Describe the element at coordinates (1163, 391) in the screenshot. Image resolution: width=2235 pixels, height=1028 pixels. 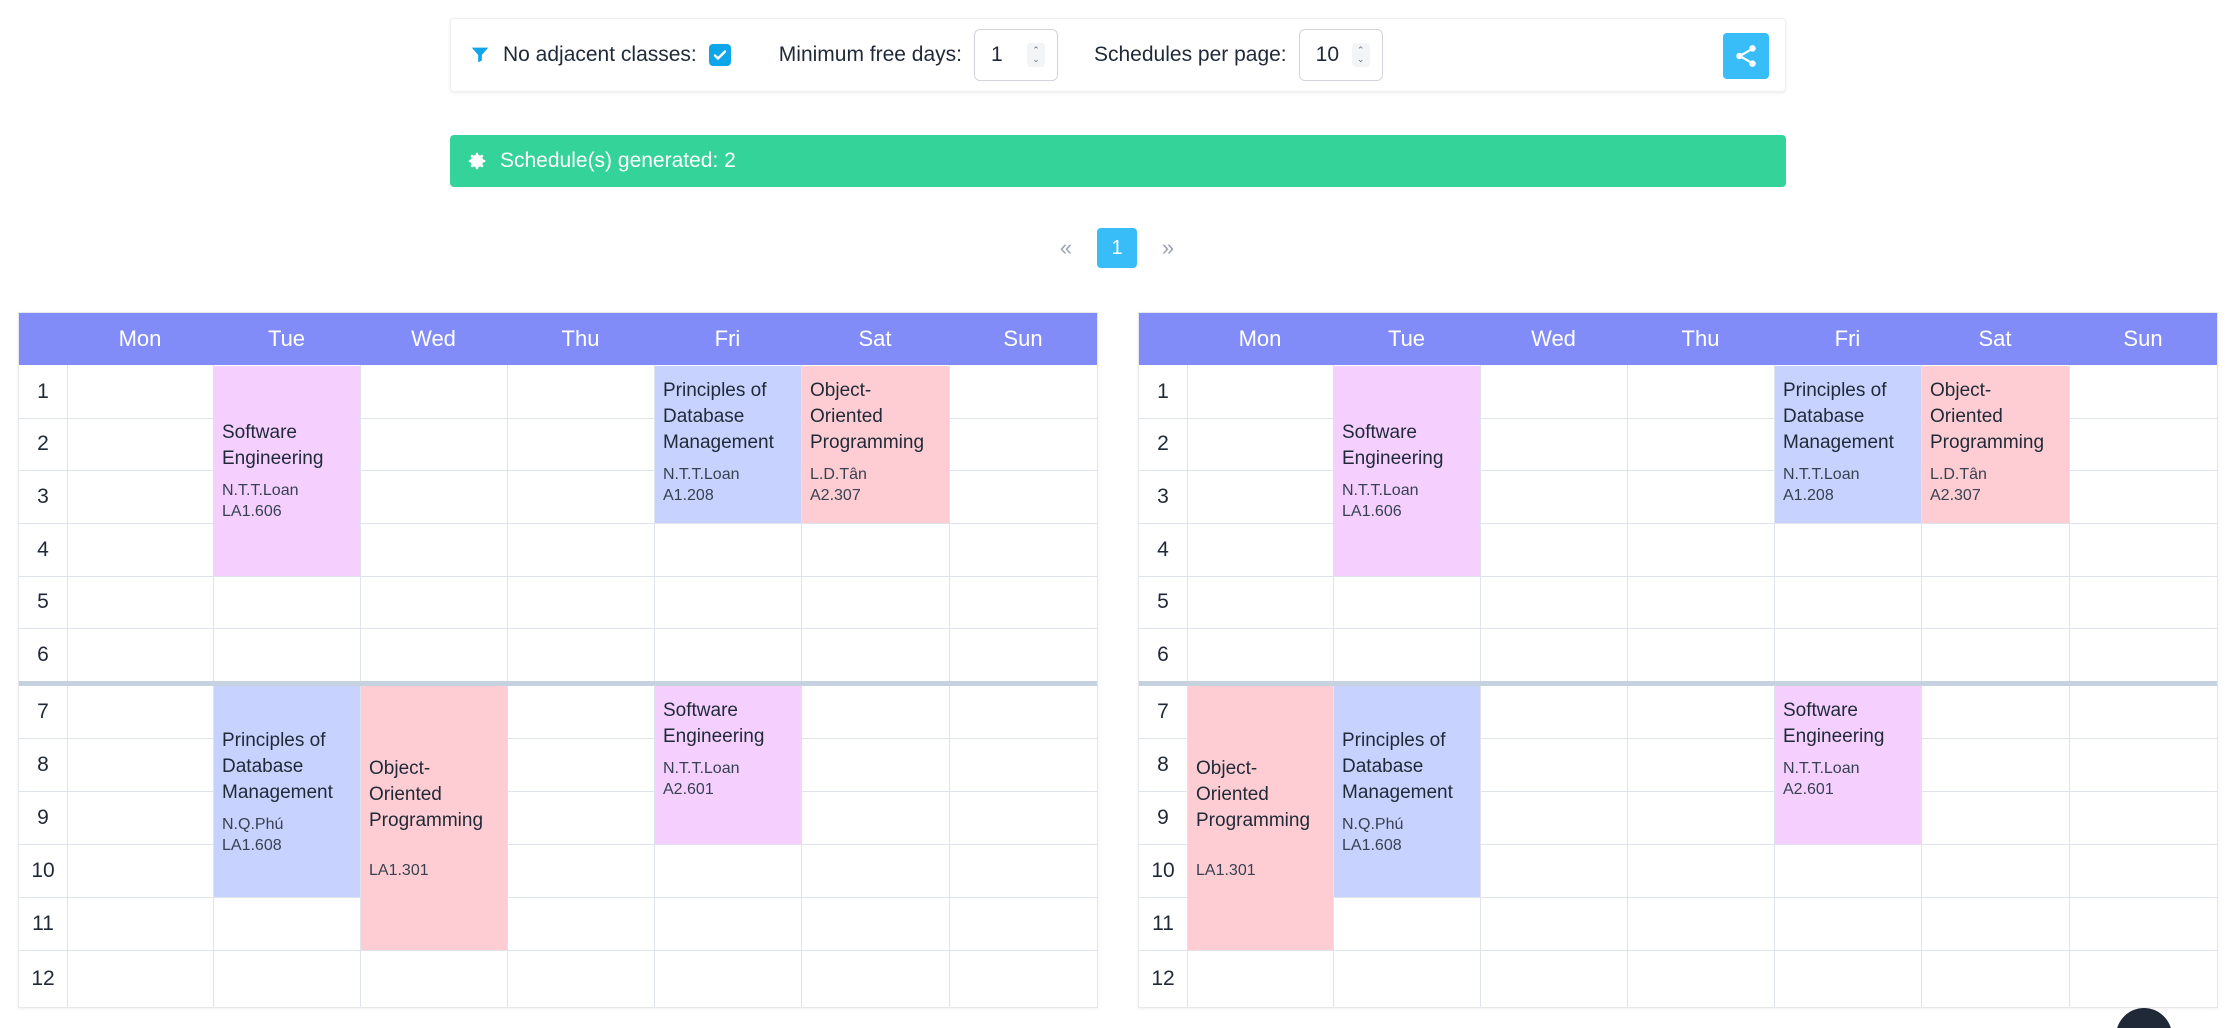
I see `period-label: 1` at that location.